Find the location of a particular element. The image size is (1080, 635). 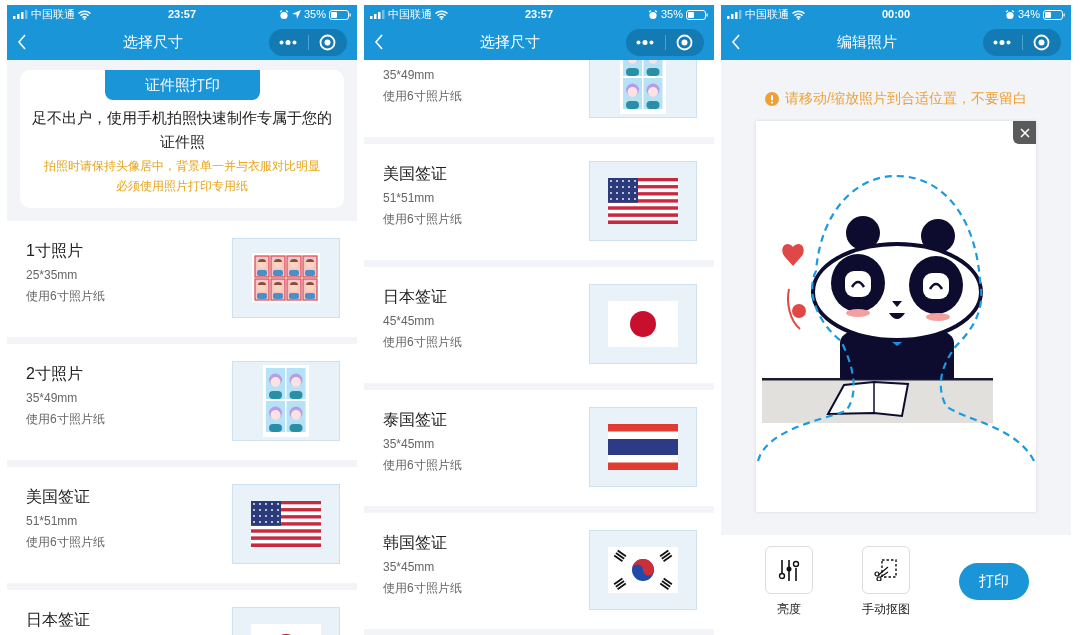

note-line: 拍照时请保持头像居中，背景单一并与衣服对比明显 is located at coordinates (182, 166).